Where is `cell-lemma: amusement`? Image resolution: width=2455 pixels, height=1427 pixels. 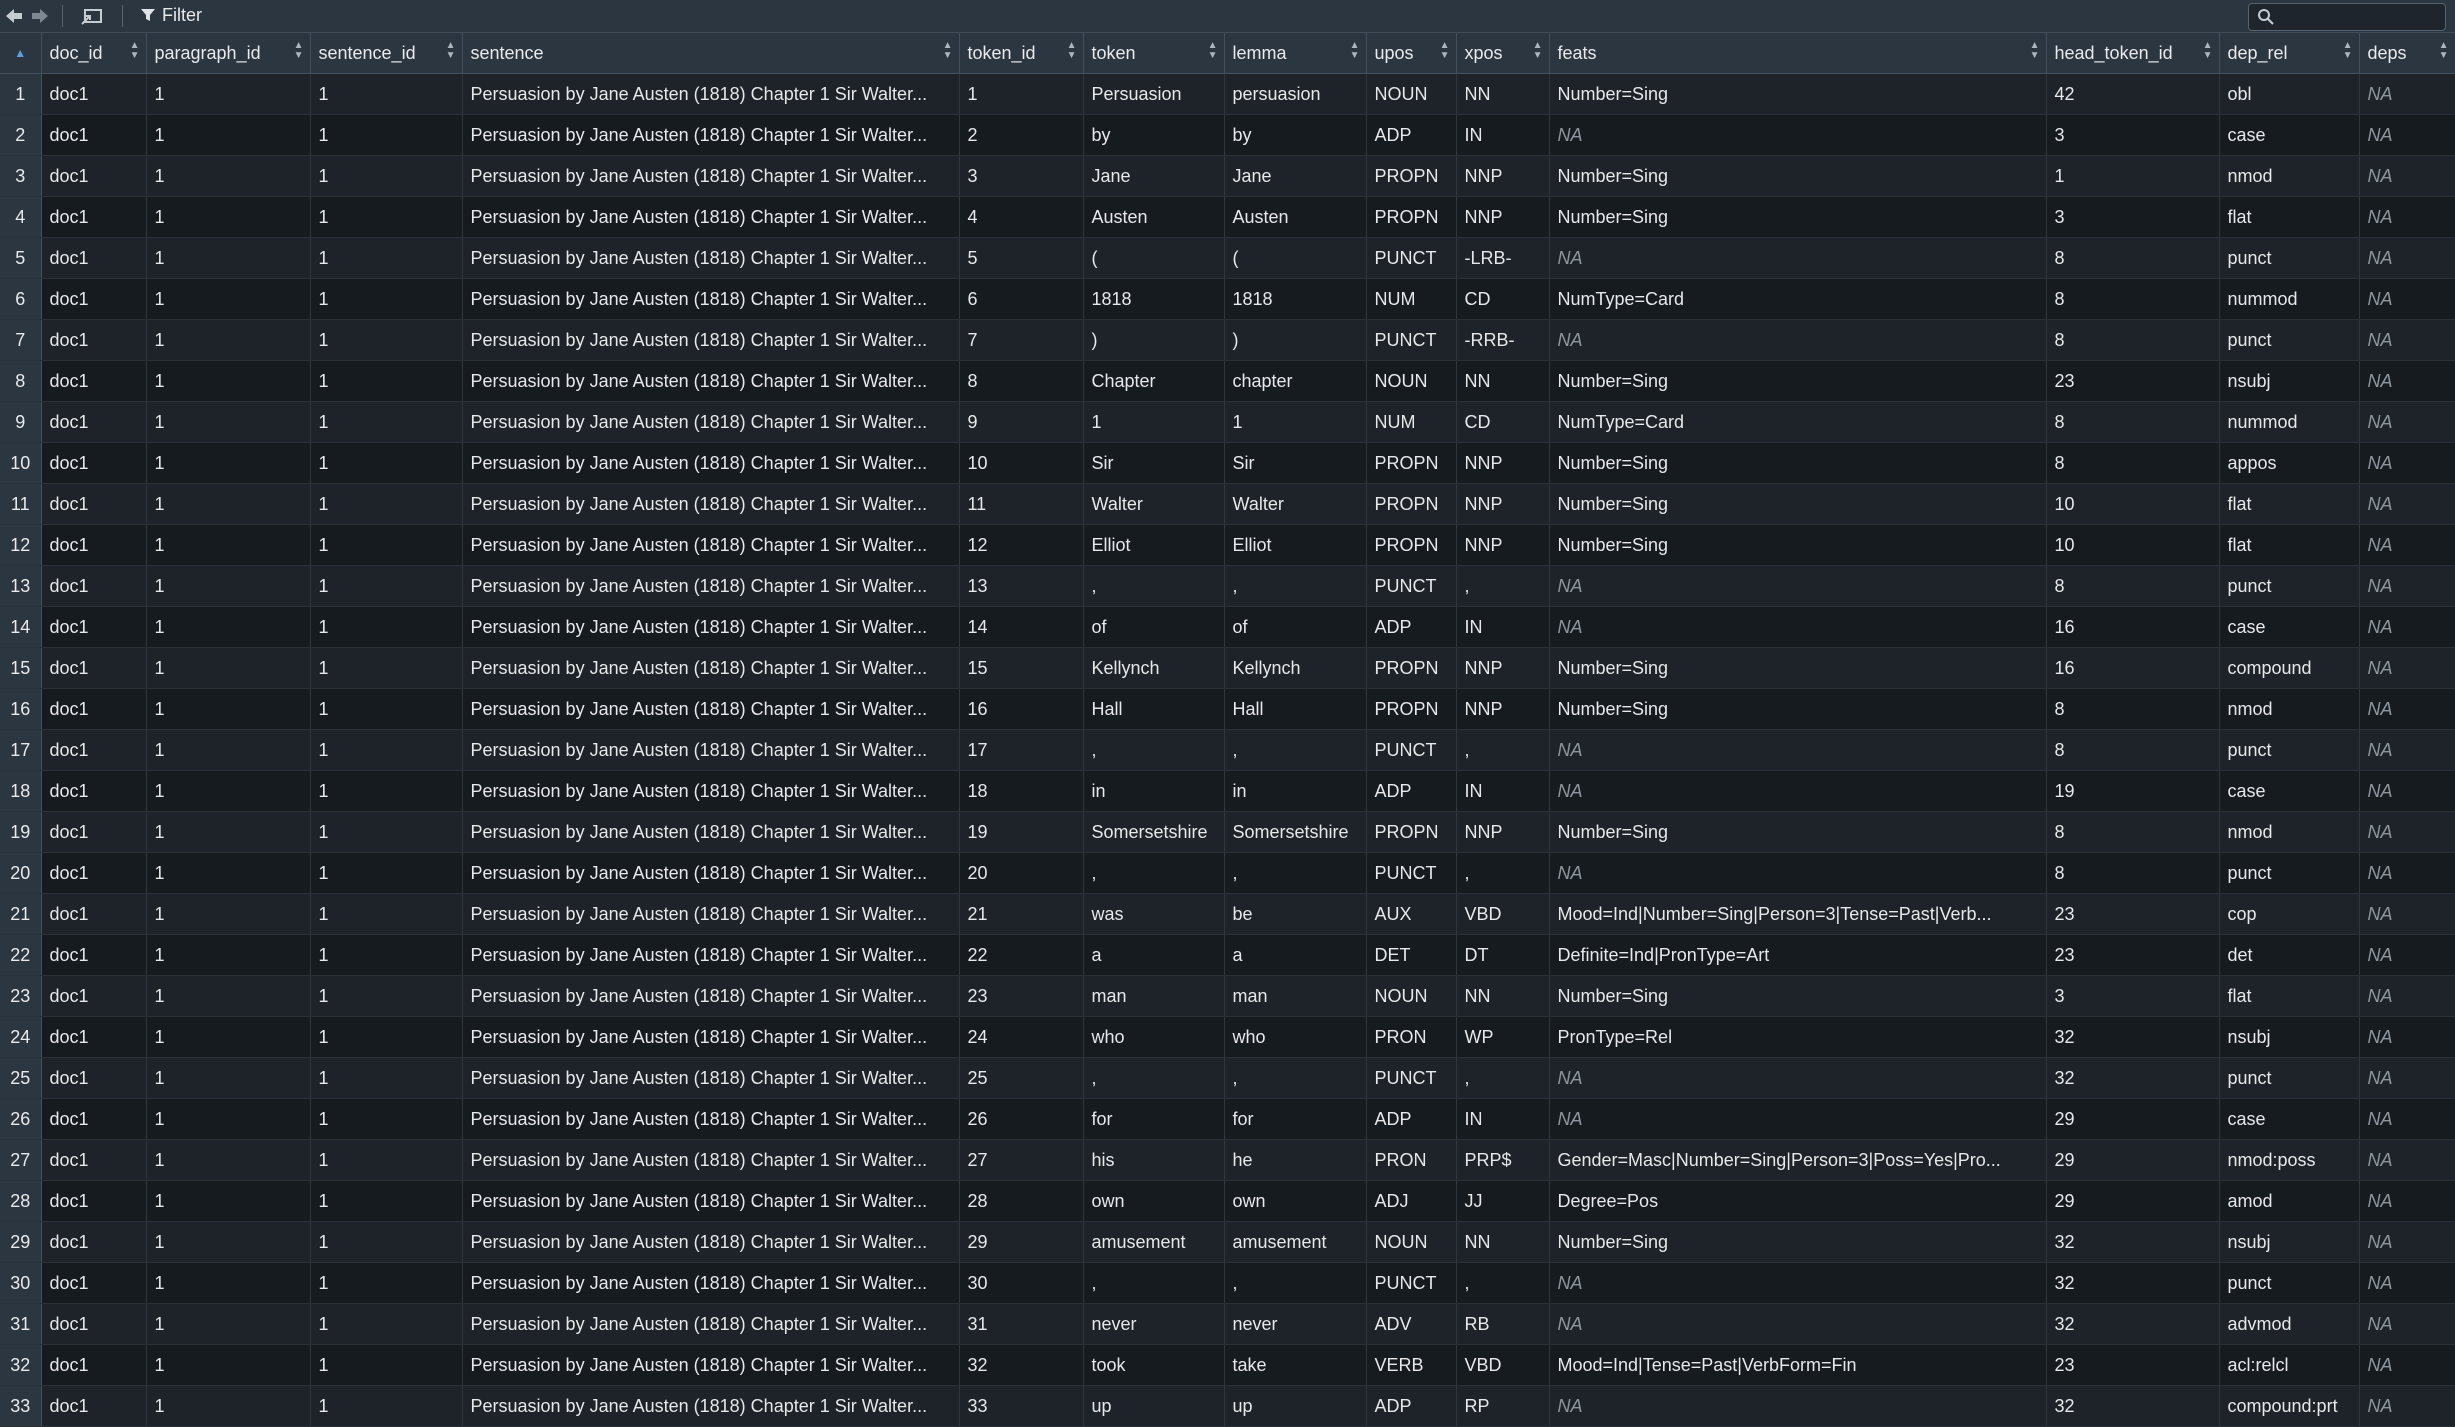 cell-lemma: amusement is located at coordinates (1295, 1242).